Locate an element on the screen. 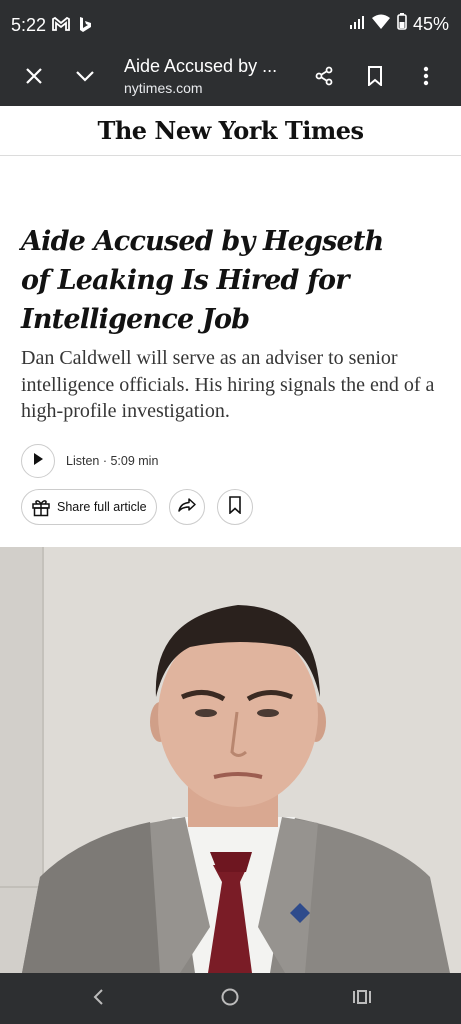  status-time: 5:22 is located at coordinates (29, 25).